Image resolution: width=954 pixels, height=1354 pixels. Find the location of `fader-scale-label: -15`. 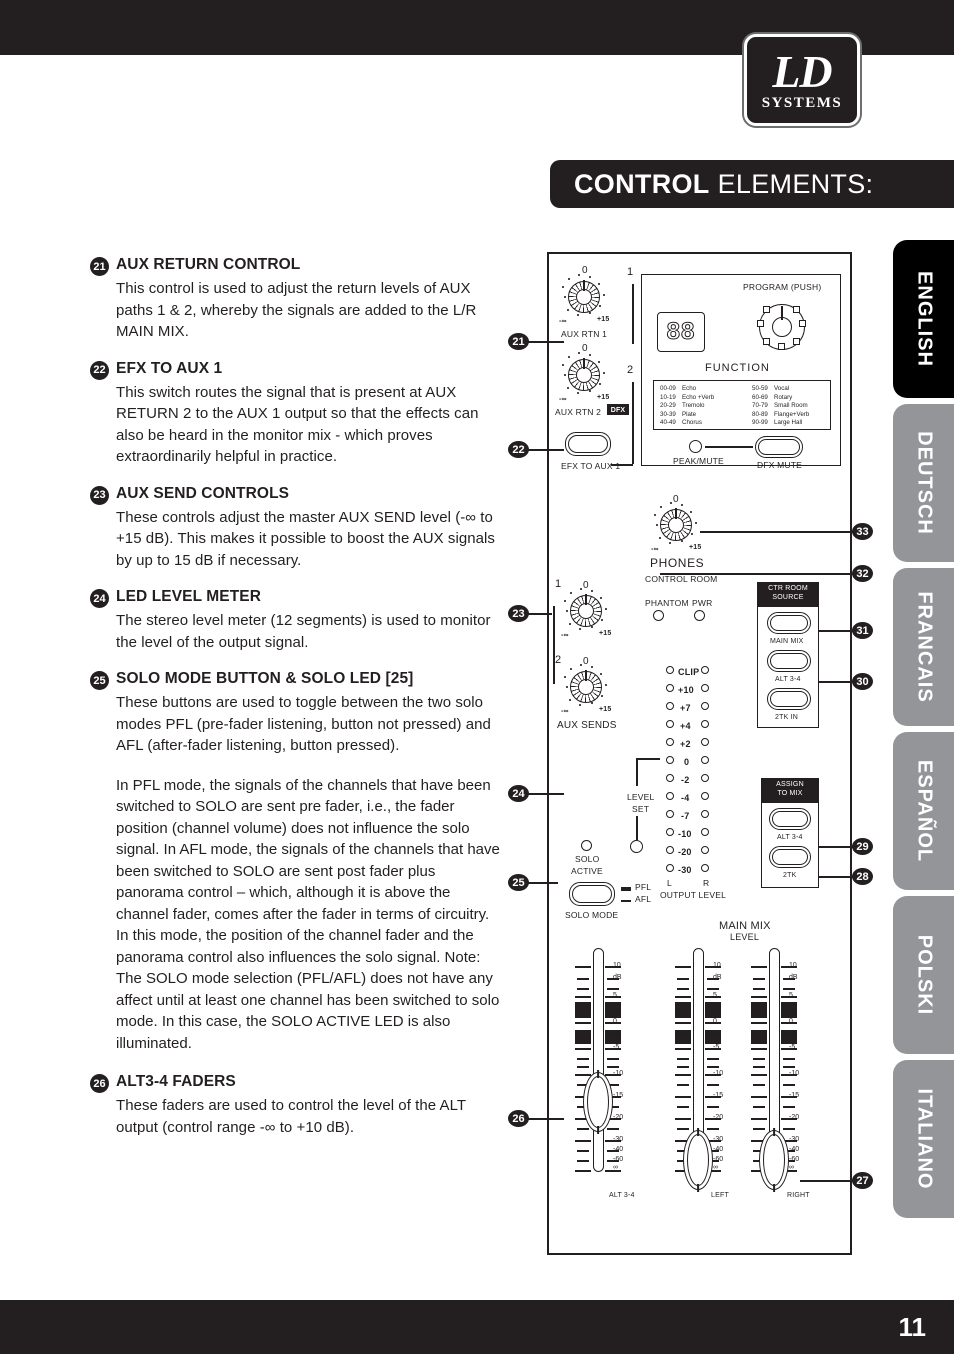

fader-scale-label: -15 is located at coordinates (794, 1095).